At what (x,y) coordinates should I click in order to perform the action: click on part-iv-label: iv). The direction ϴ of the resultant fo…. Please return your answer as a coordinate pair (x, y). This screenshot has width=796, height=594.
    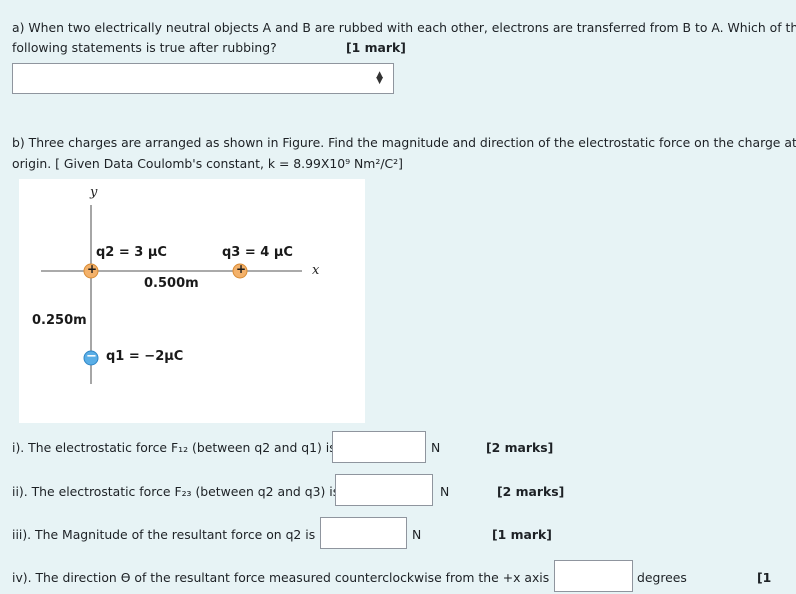
    Looking at the image, I should click on (295, 577).